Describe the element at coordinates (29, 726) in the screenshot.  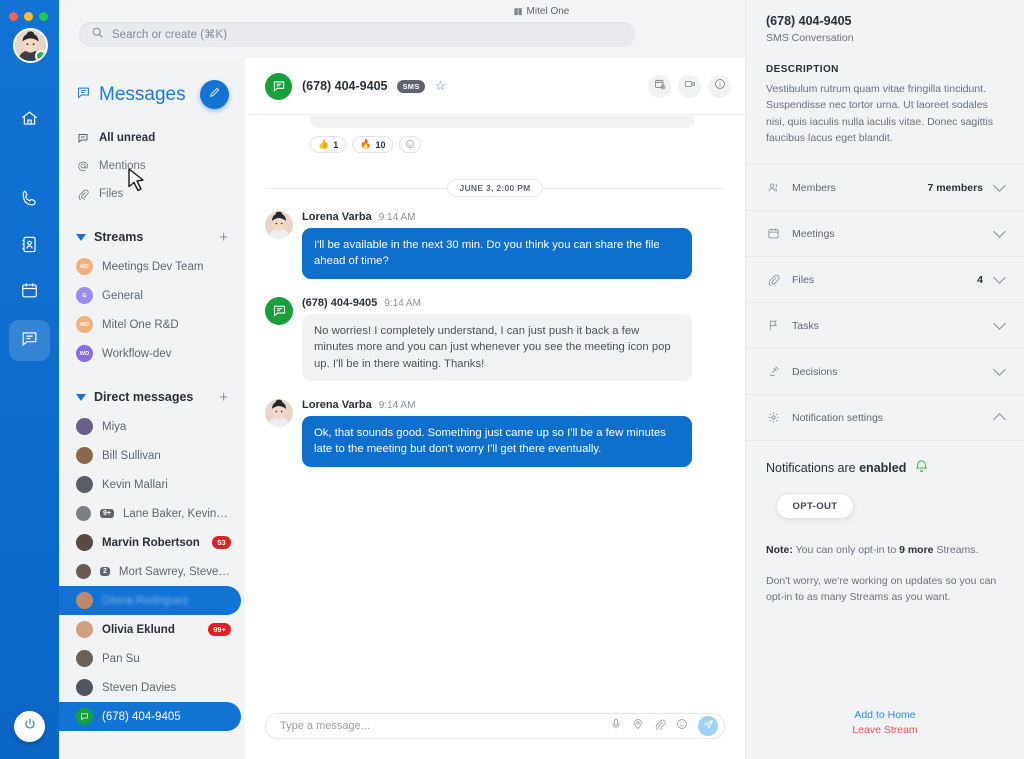
I see `power-button` at that location.